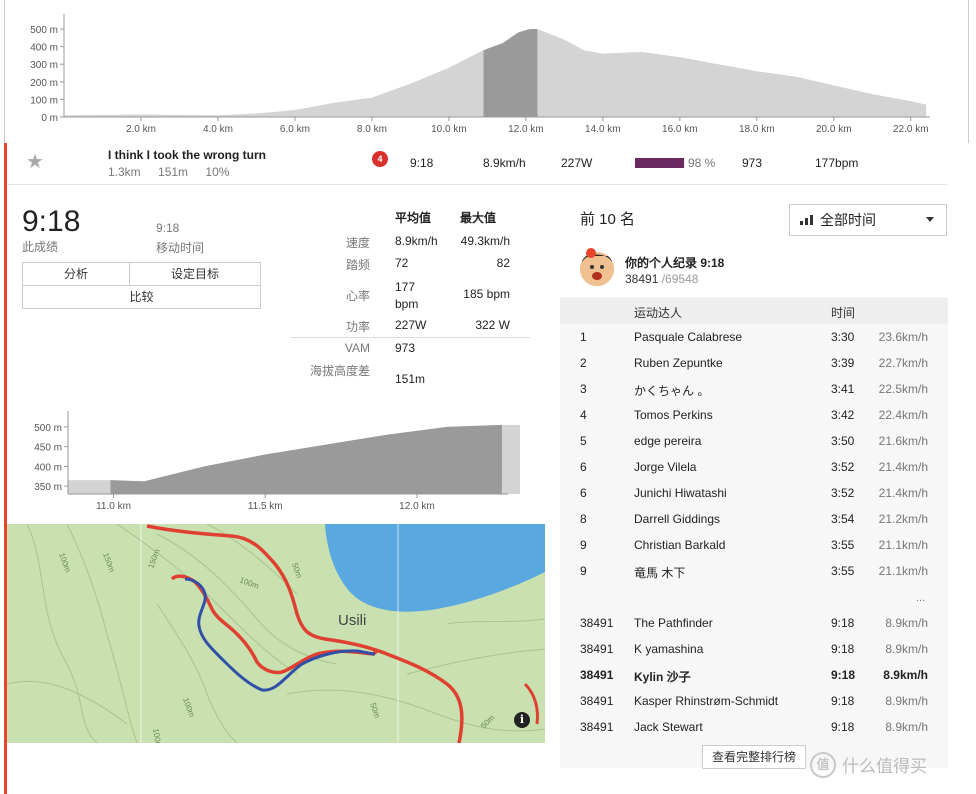  Describe the element at coordinates (195, 274) in the screenshot. I see `set-goal-button: 设定目标` at that location.